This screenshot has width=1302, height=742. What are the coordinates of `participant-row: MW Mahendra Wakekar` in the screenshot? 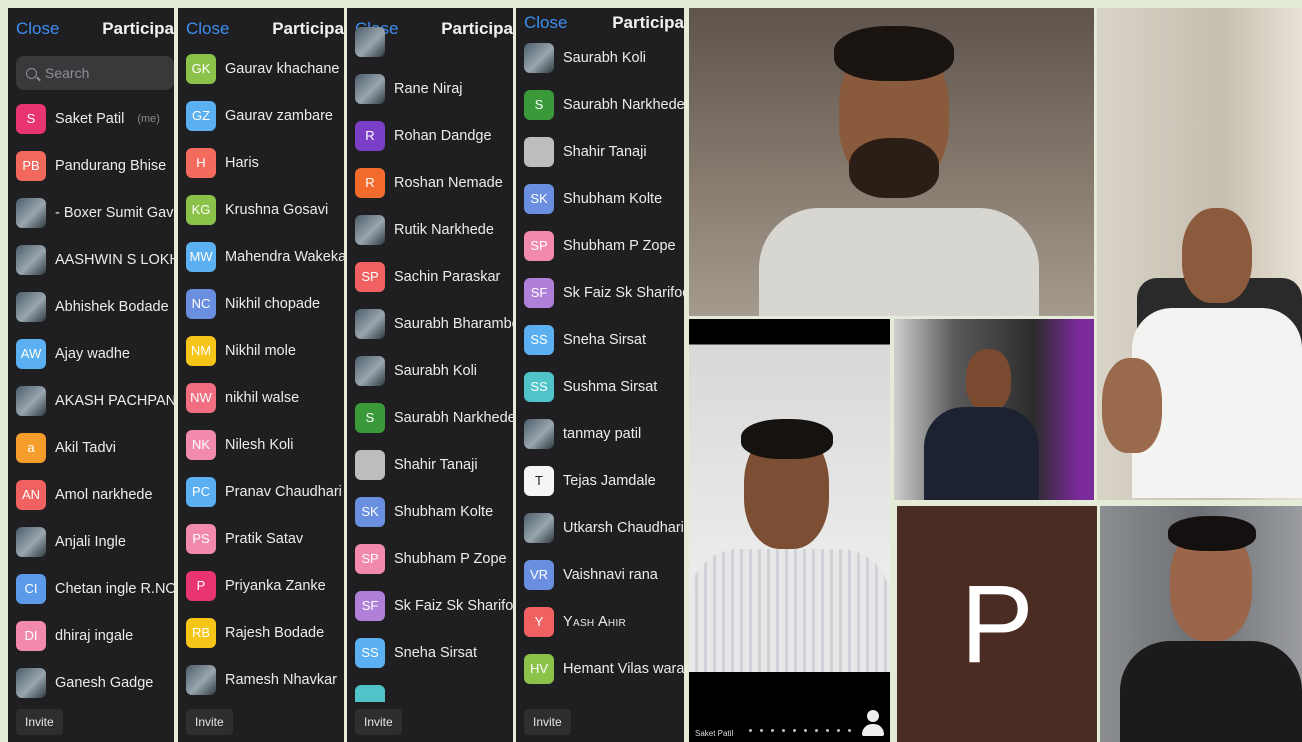 It's located at (261, 256).